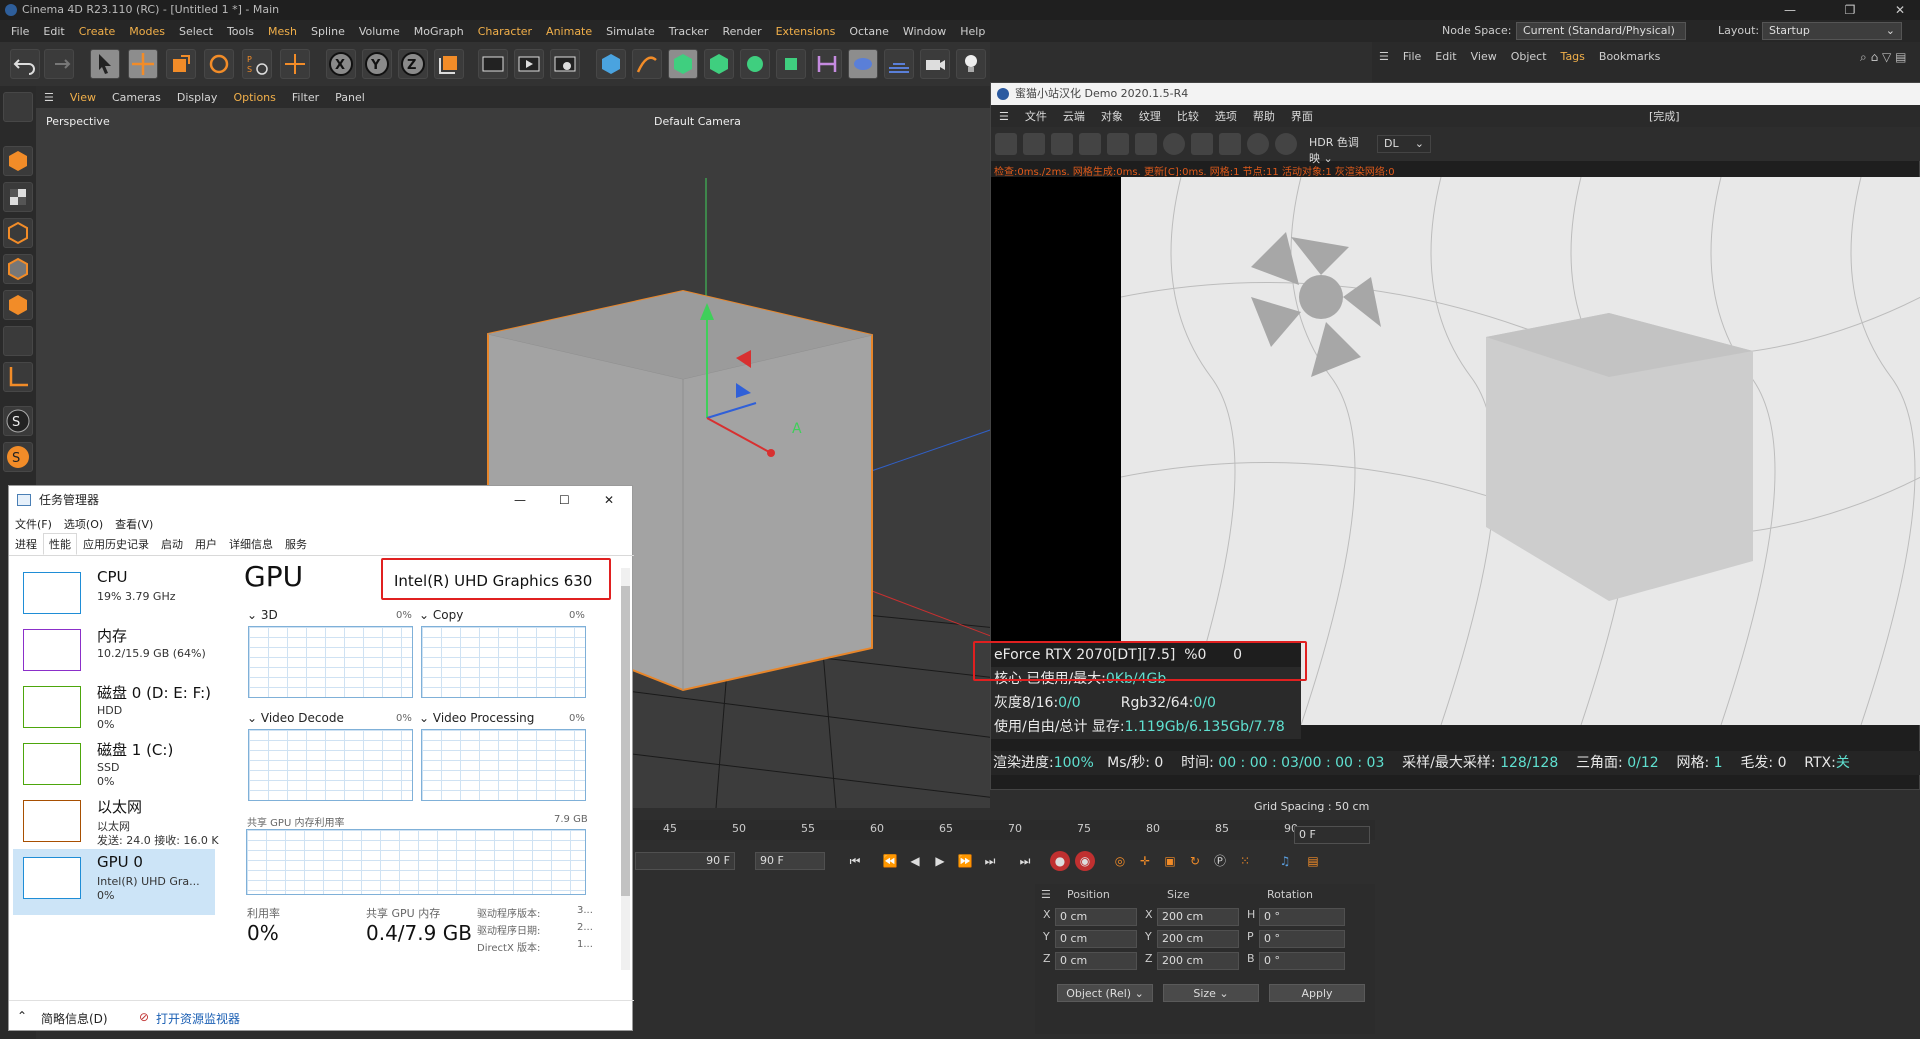 This screenshot has height=1039, width=1920. What do you see at coordinates (143, 64) in the screenshot?
I see `move-tool-button` at bounding box center [143, 64].